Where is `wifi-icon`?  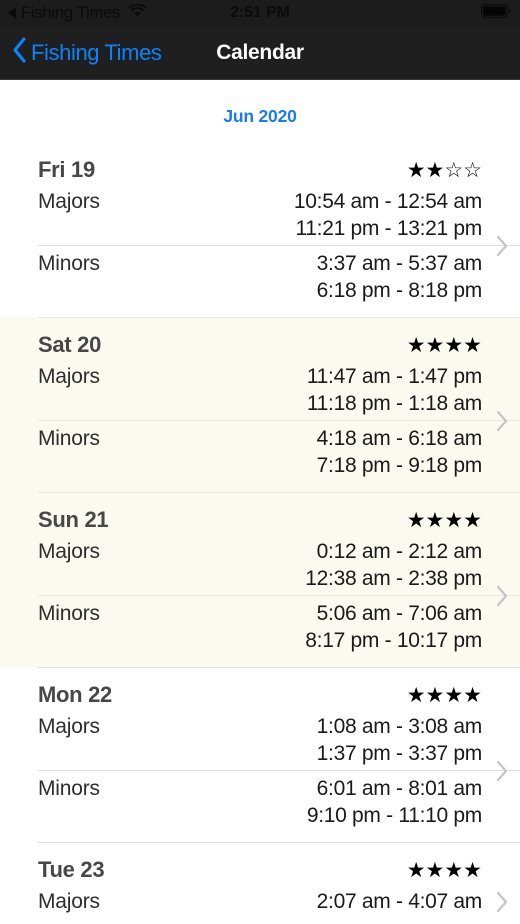
wifi-icon is located at coordinates (137, 13).